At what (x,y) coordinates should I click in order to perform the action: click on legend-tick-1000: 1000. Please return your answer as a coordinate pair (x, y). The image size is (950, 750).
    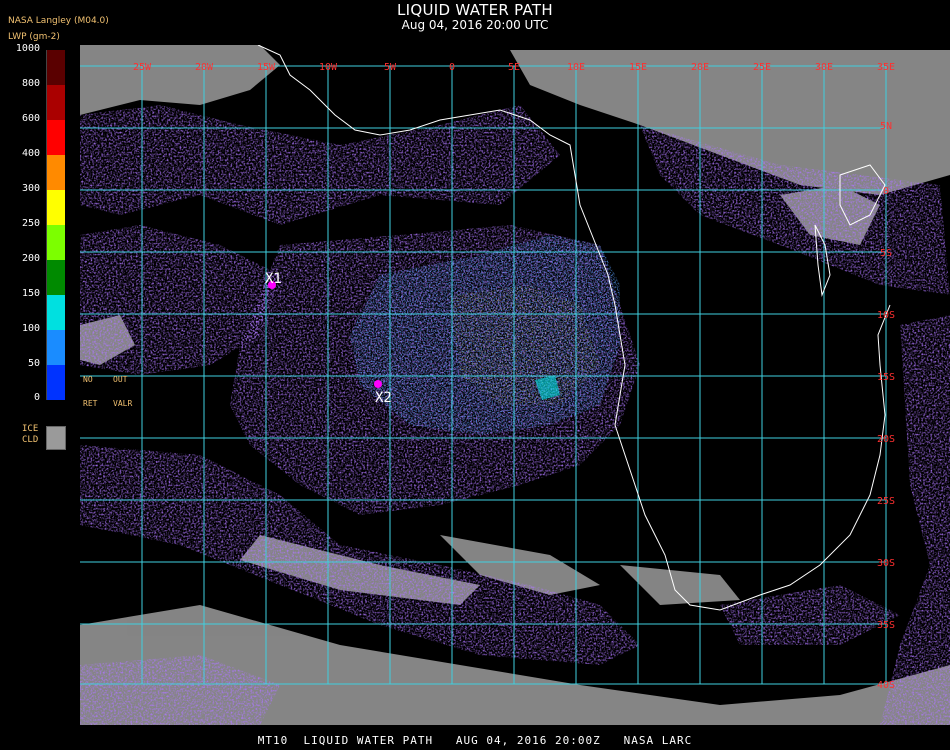
    Looking at the image, I should click on (27, 48).